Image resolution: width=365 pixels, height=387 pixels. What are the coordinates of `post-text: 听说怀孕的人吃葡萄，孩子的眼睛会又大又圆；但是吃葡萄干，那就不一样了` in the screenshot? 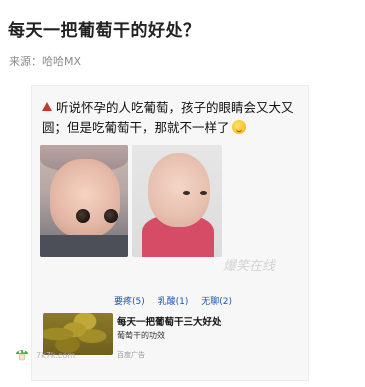 It's located at (168, 117).